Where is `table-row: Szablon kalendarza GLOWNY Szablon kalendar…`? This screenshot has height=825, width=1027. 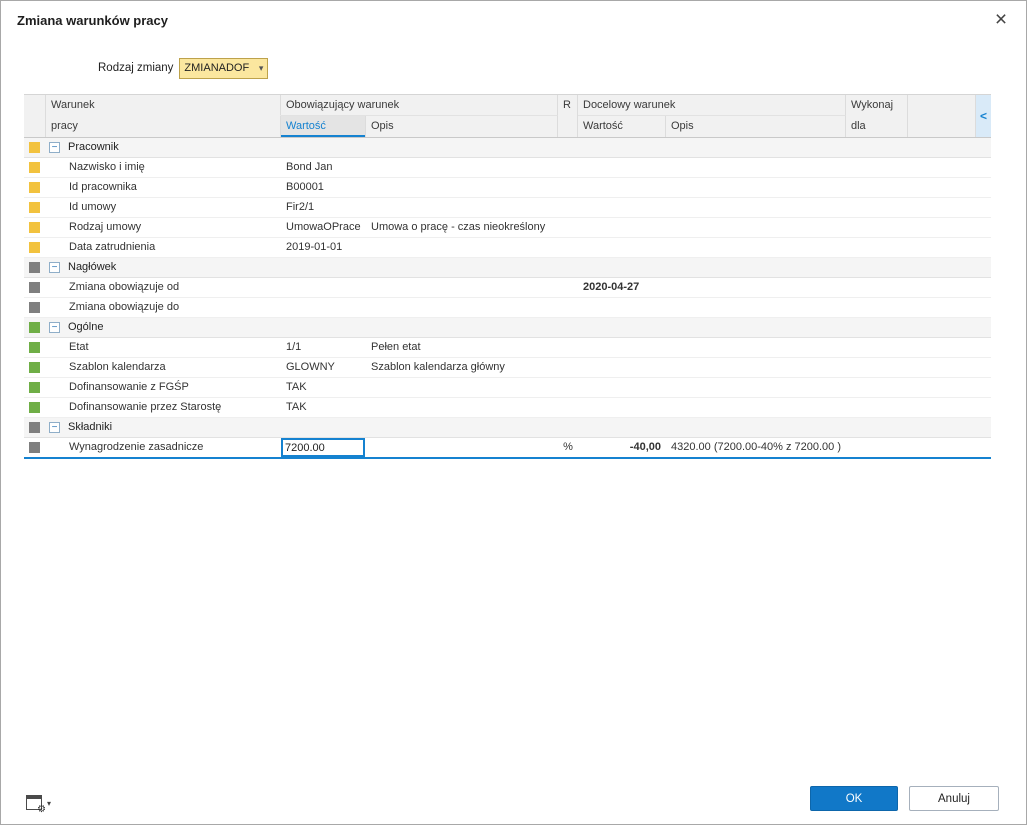
table-row: Szablon kalendarza GLOWNY Szablon kalendar… is located at coordinates (507, 368).